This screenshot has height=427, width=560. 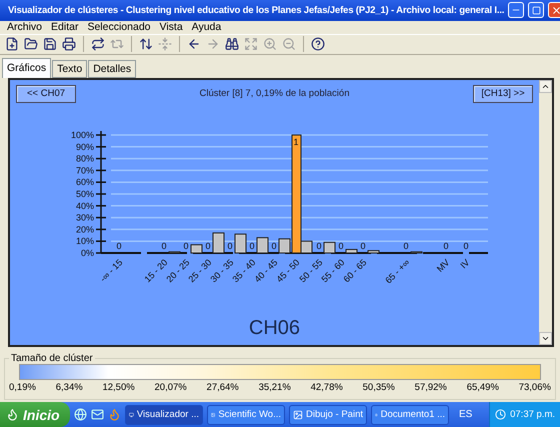 What do you see at coordinates (222, 387) in the screenshot?
I see `scale-label: 27,64%` at bounding box center [222, 387].